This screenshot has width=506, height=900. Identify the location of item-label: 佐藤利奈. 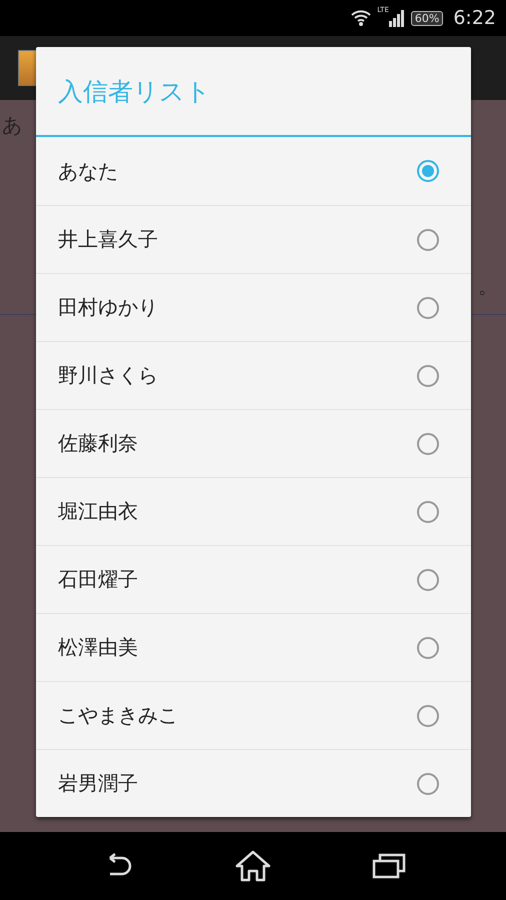
(98, 443).